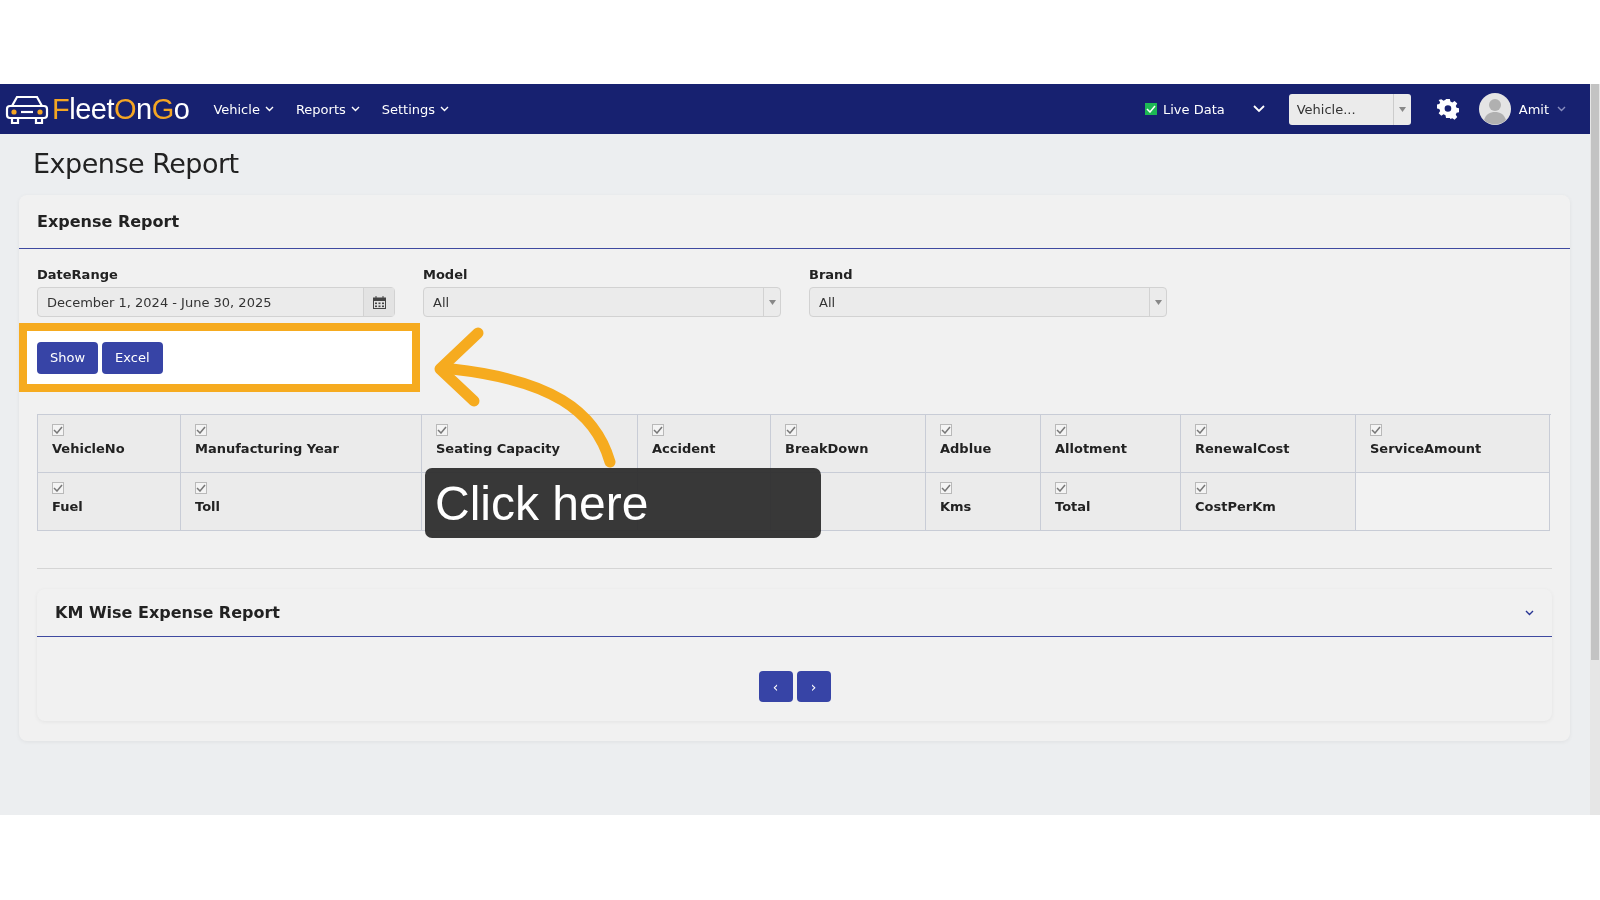 This screenshot has width=1600, height=900. I want to click on option-label: Fuel, so click(67, 506).